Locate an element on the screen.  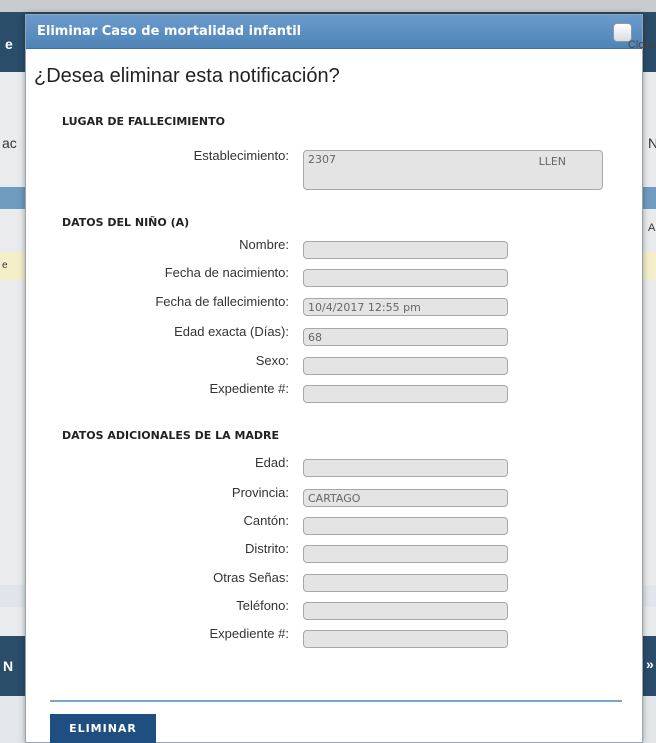
background-edge-text: » is located at coordinates (650, 664).